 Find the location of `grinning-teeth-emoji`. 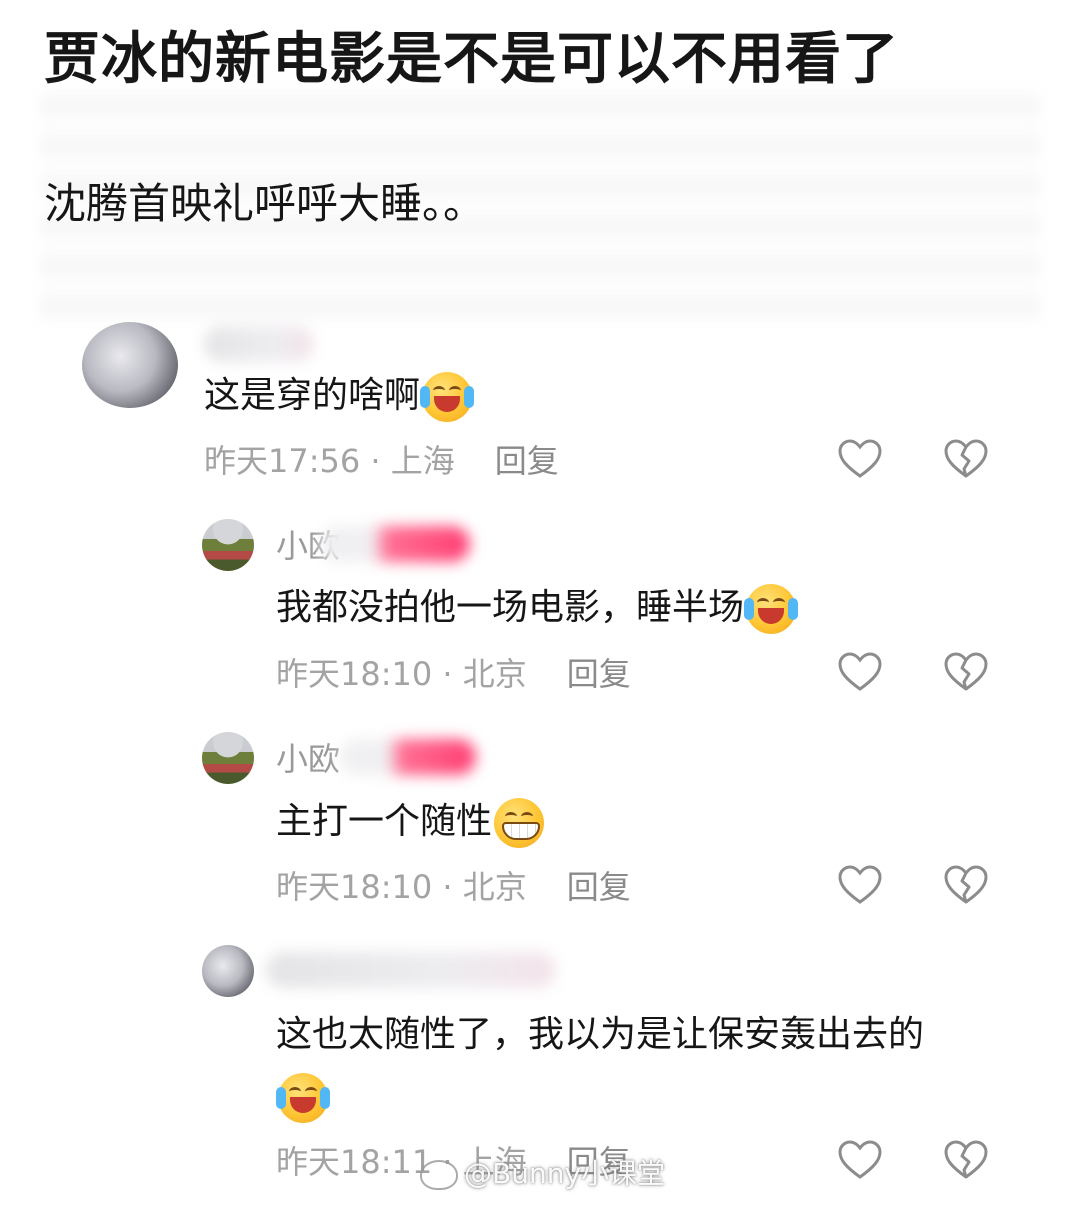

grinning-teeth-emoji is located at coordinates (519, 823).